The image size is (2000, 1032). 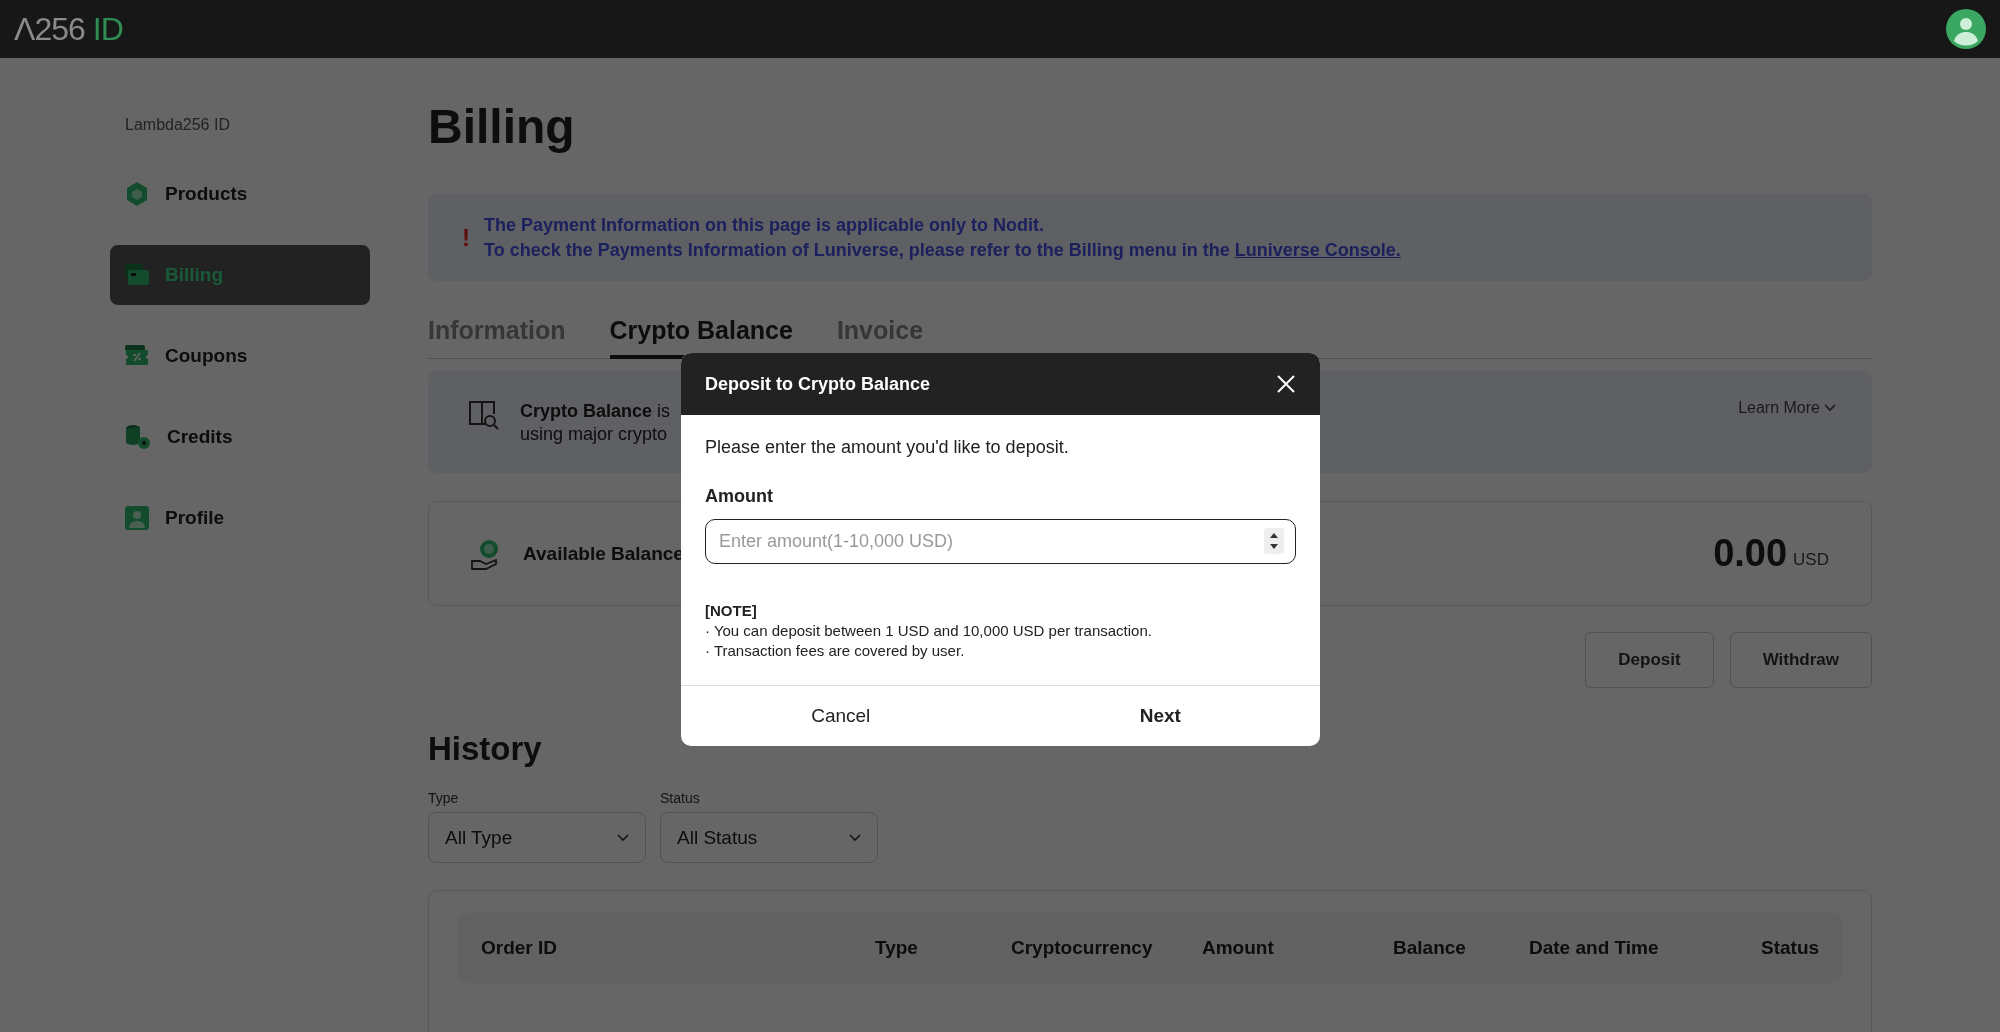 I want to click on info-text: using major crypto, so click(x=594, y=434).